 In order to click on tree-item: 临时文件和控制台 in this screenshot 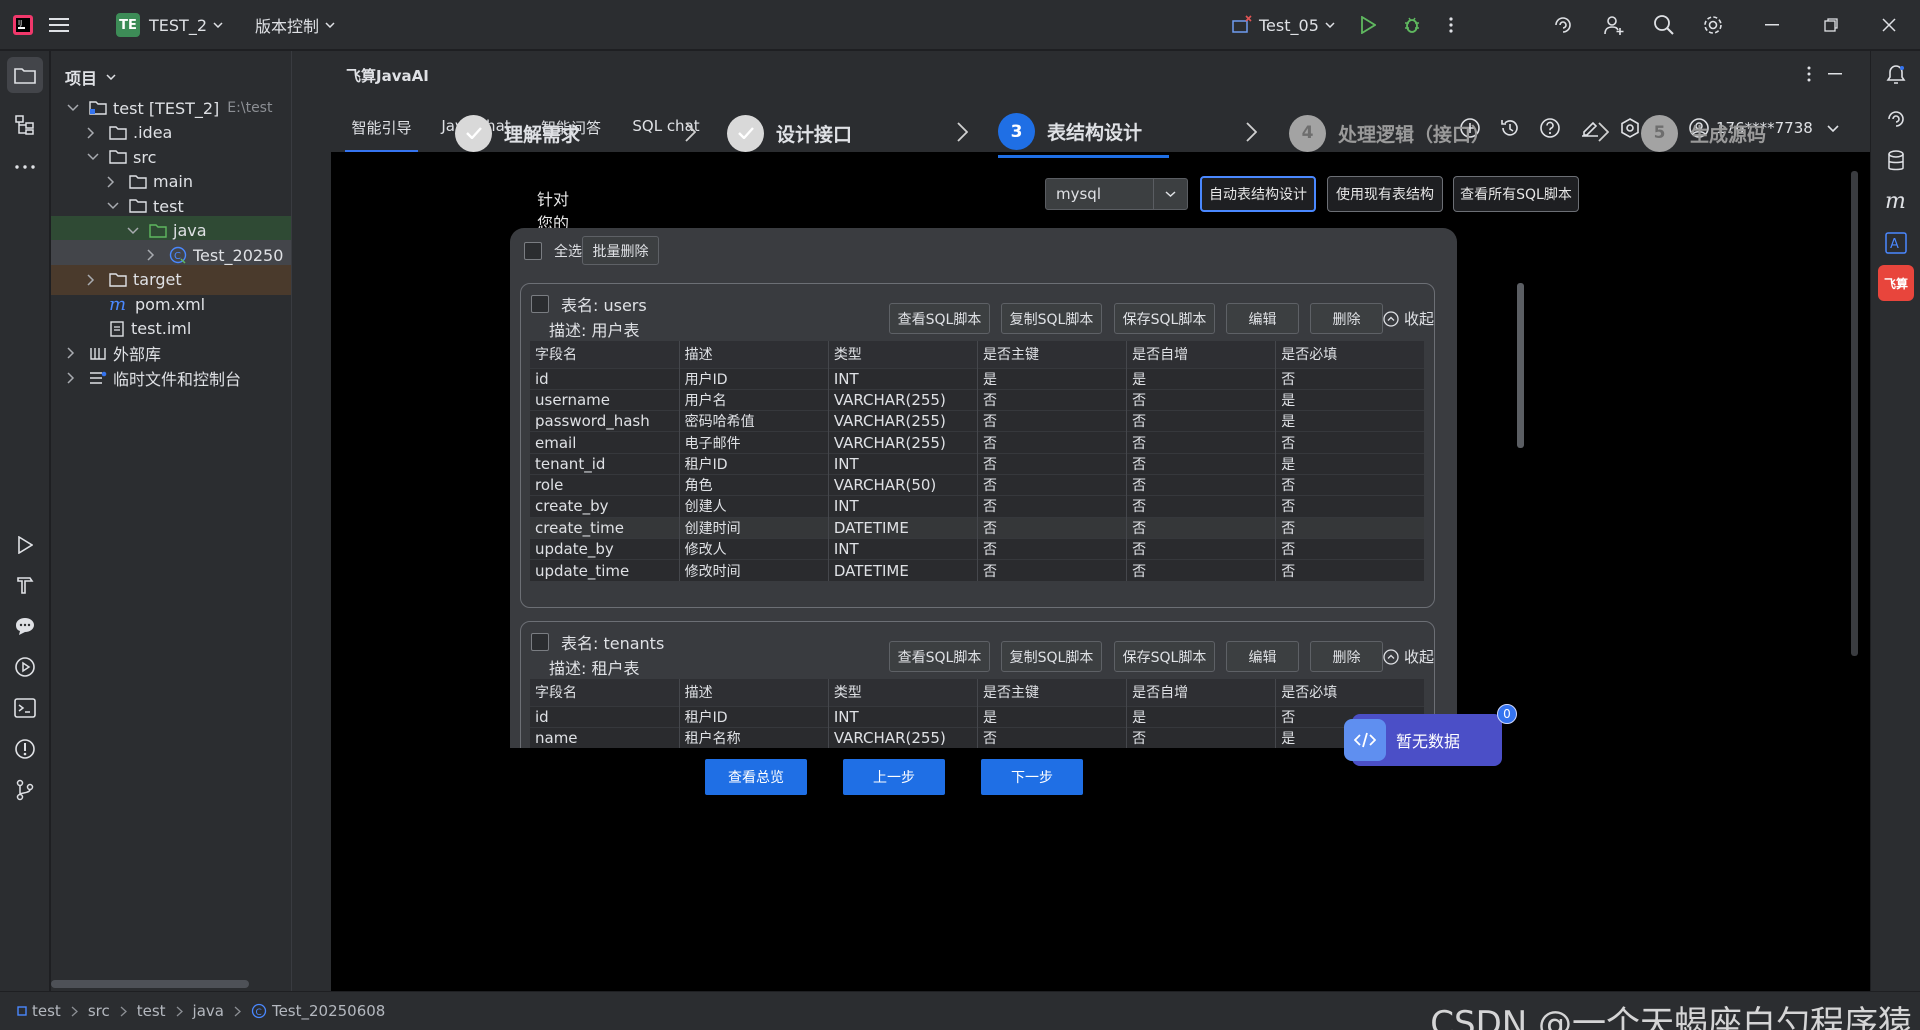, I will do `click(171, 378)`.